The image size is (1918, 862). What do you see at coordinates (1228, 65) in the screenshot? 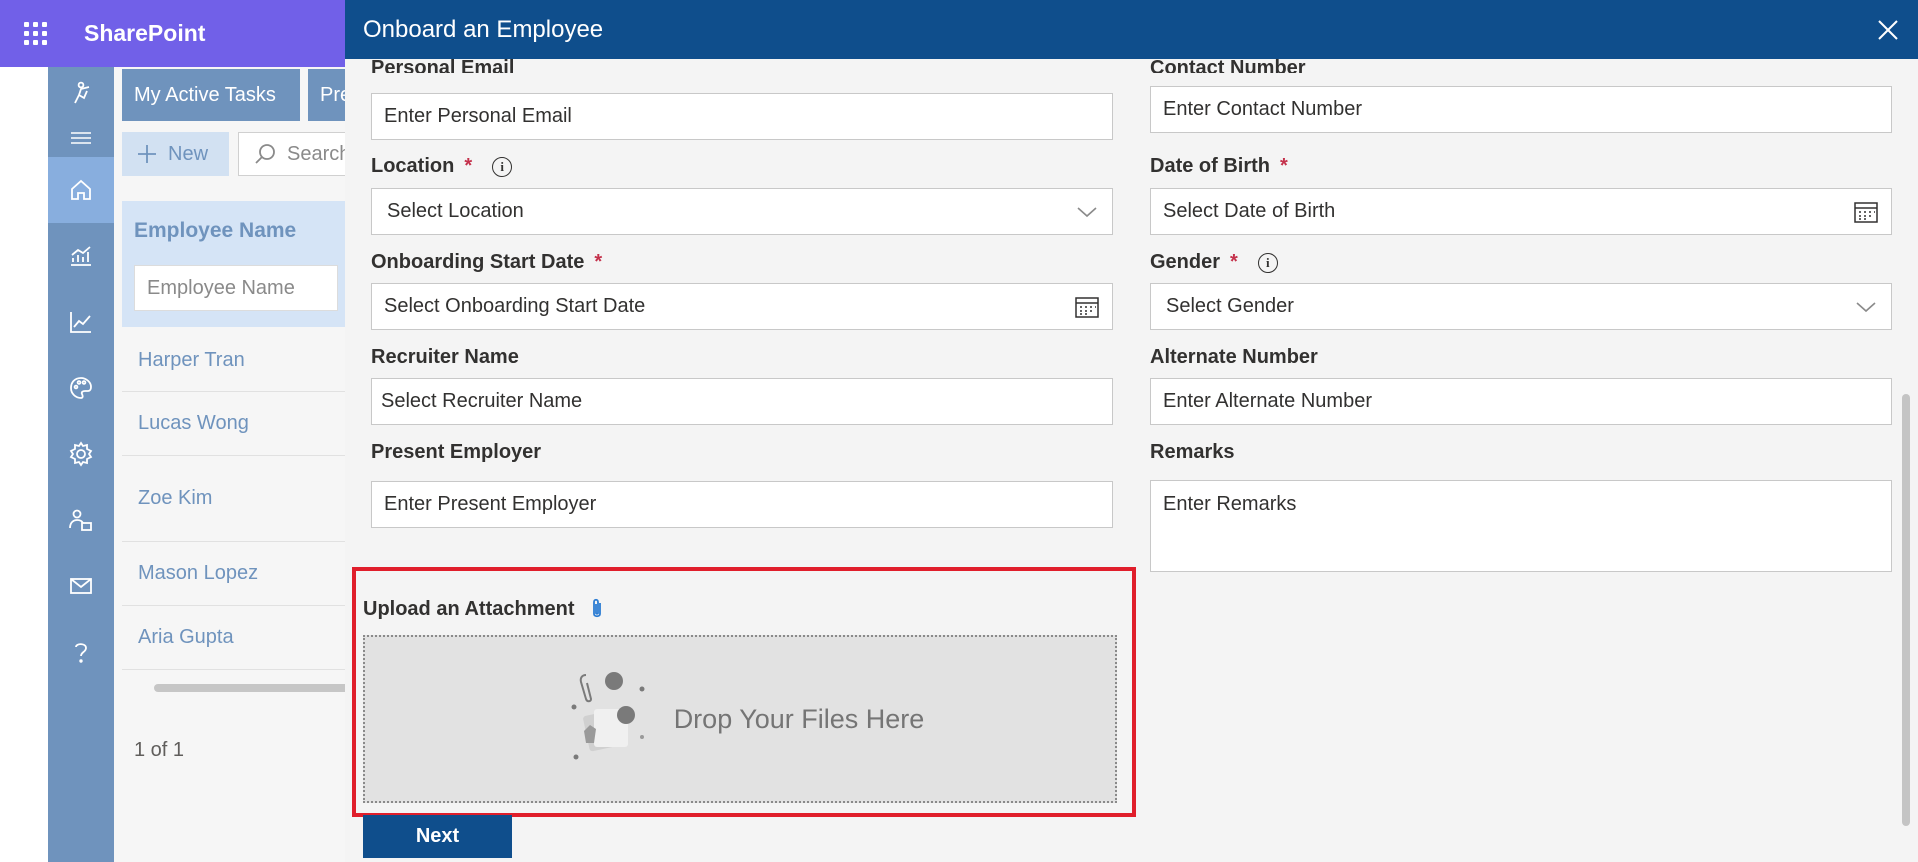
I see `contact-number-label: Contact Number` at bounding box center [1228, 65].